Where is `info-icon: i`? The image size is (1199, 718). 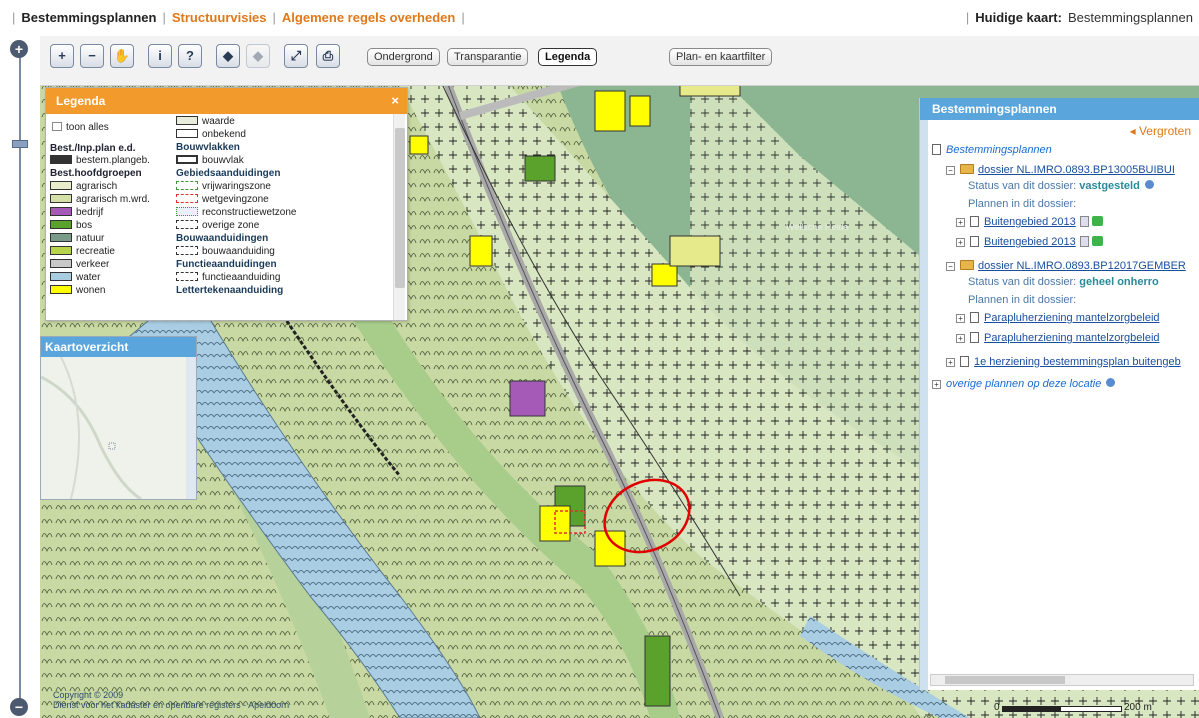
info-icon: i is located at coordinates (160, 56).